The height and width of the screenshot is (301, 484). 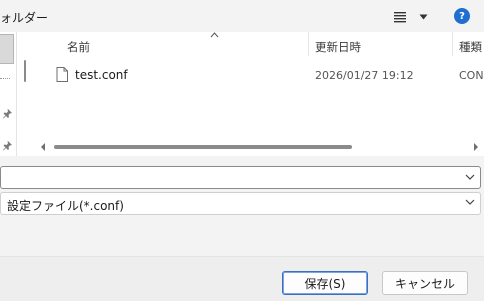 I want to click on filetype-select: 設定ファイル(*.conf), so click(x=240, y=203).